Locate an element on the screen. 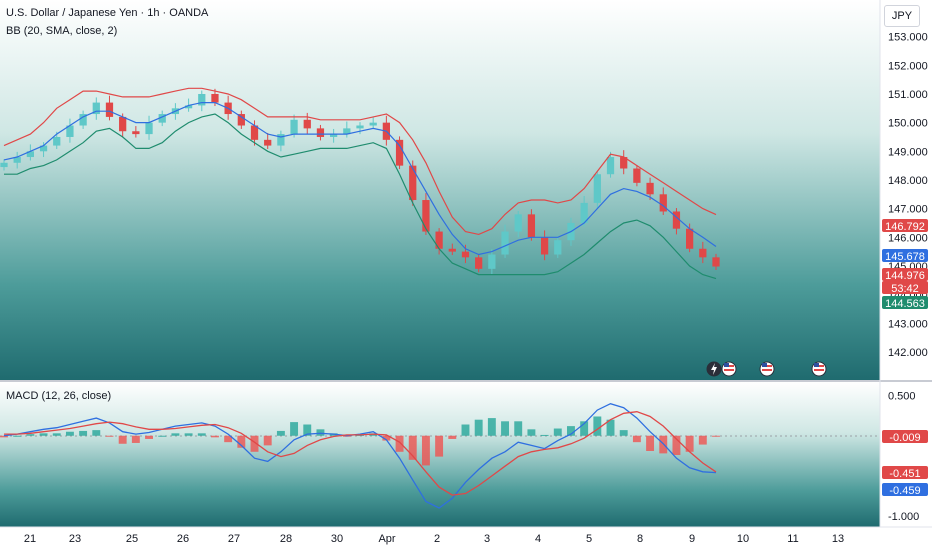 The width and height of the screenshot is (932, 555). price-label-text: 144.563 is located at coordinates (905, 304).